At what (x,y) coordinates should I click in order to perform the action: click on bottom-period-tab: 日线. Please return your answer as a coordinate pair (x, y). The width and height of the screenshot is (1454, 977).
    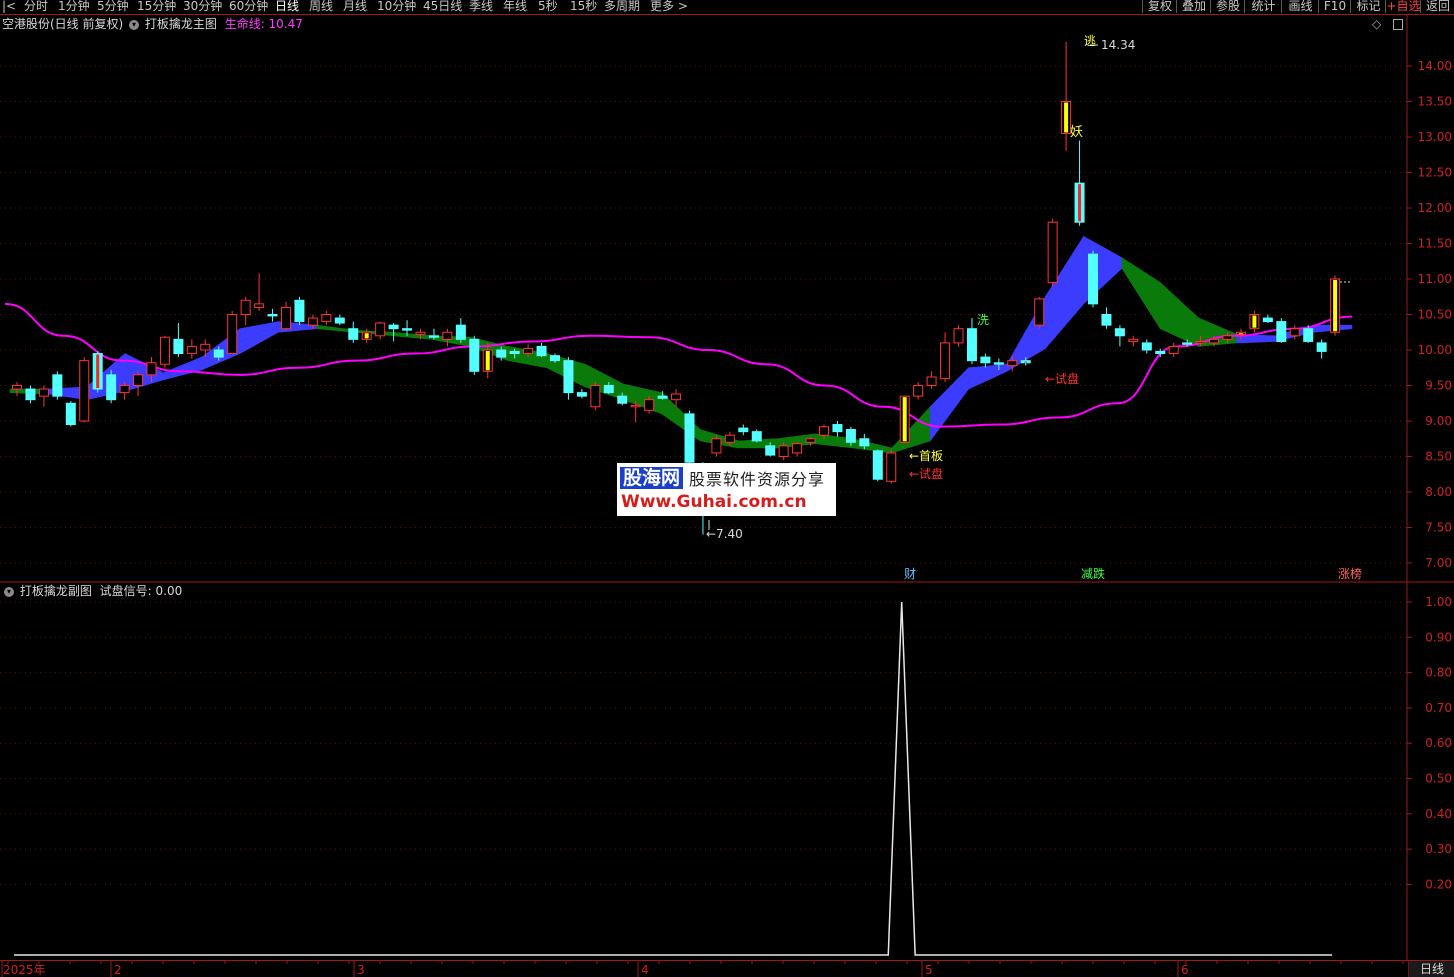
    Looking at the image, I should click on (1431, 969).